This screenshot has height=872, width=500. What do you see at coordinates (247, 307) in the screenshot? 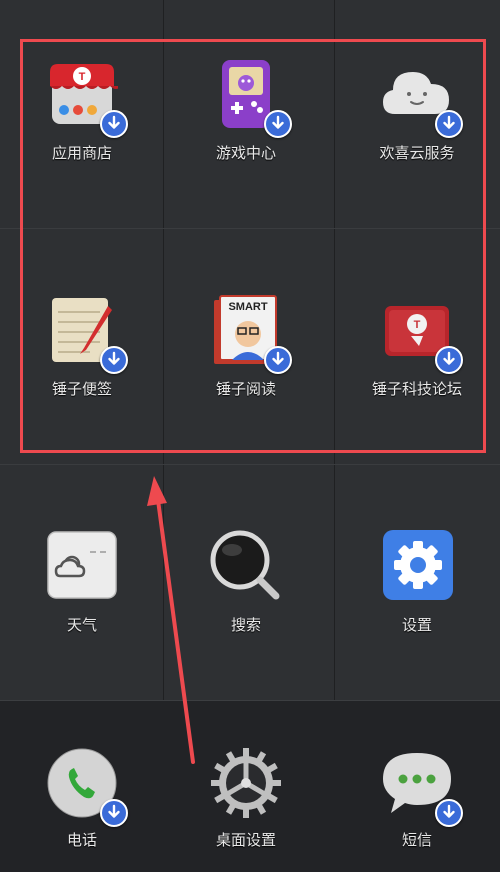
I see `smart-label: SMART` at bounding box center [247, 307].